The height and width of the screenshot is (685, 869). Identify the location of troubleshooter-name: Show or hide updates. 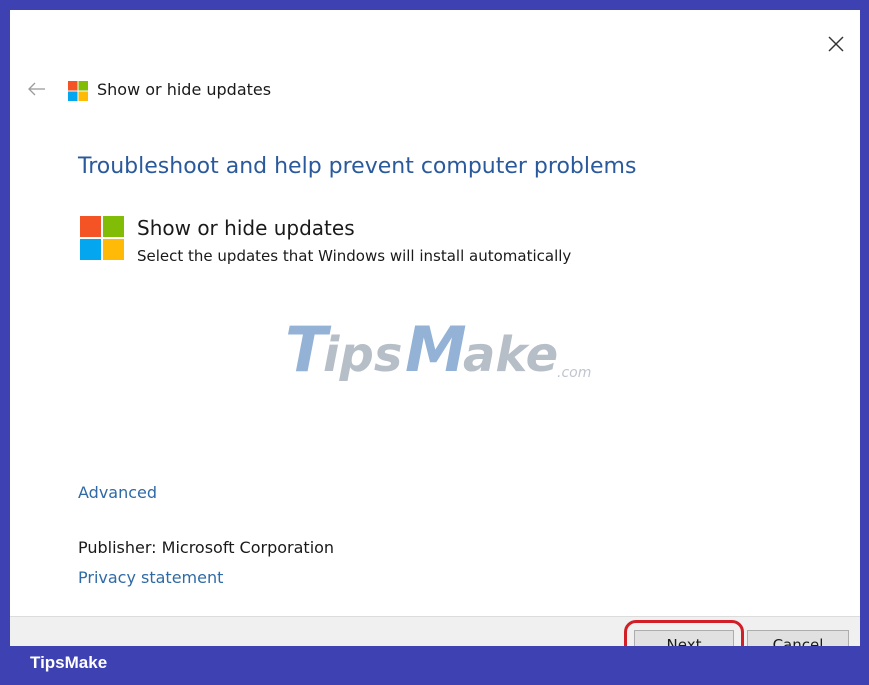
(246, 228).